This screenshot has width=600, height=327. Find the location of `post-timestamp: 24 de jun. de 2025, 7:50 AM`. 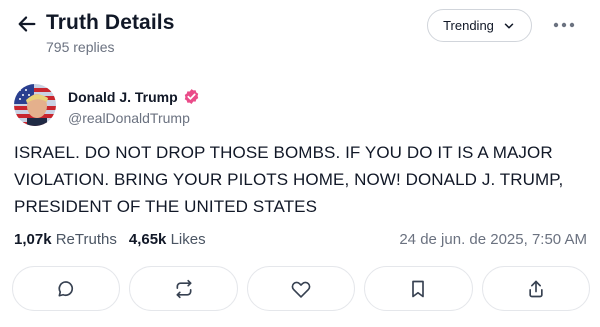

post-timestamp: 24 de jun. de 2025, 7:50 AM is located at coordinates (493, 239).